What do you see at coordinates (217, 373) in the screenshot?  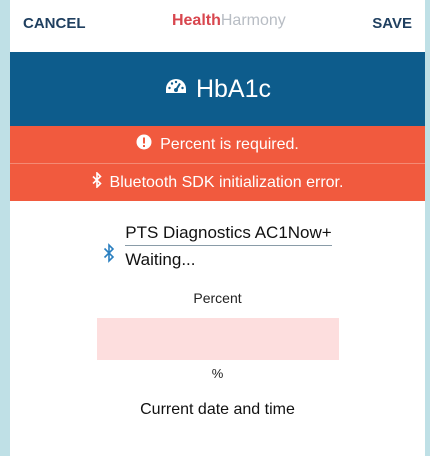 I see `percent-unit: %` at bounding box center [217, 373].